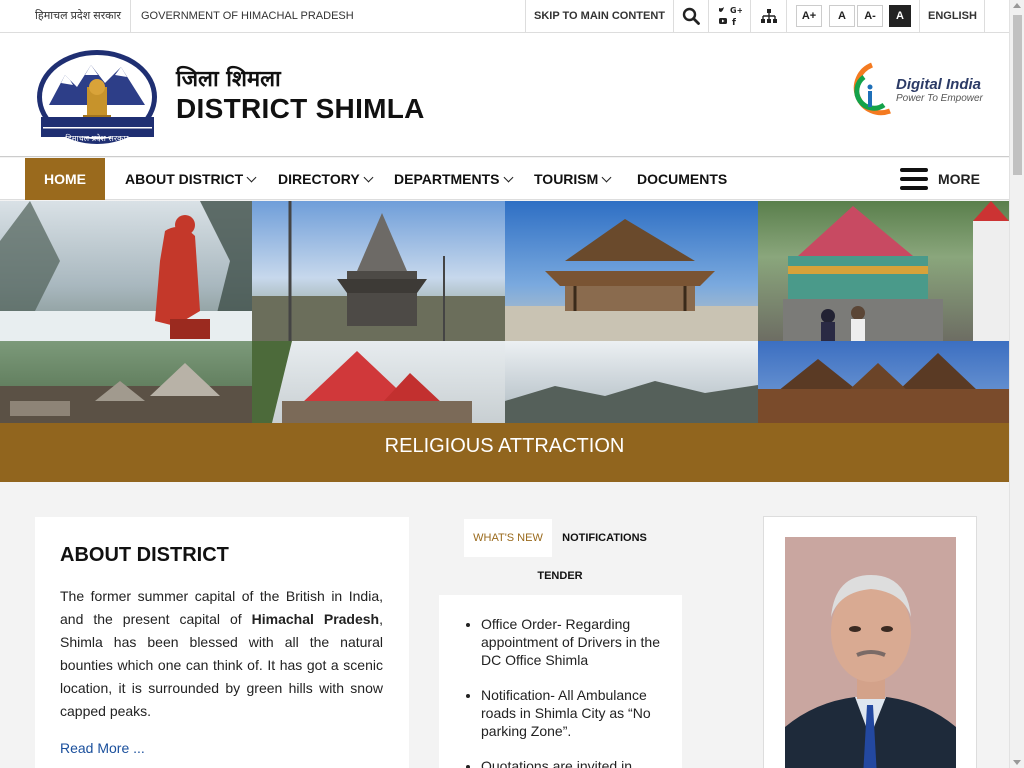 This screenshot has height=768, width=1024. Describe the element at coordinates (566, 179) in the screenshot. I see `nav-label: TOURISM` at that location.